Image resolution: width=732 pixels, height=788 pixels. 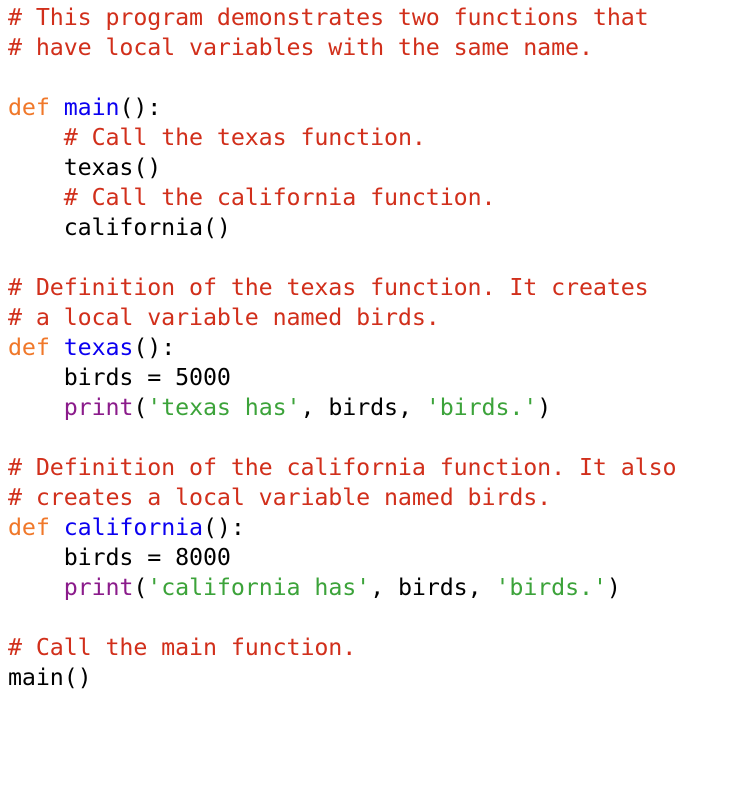 I want to click on code-line: birds = 8000, so click(x=342, y=558).